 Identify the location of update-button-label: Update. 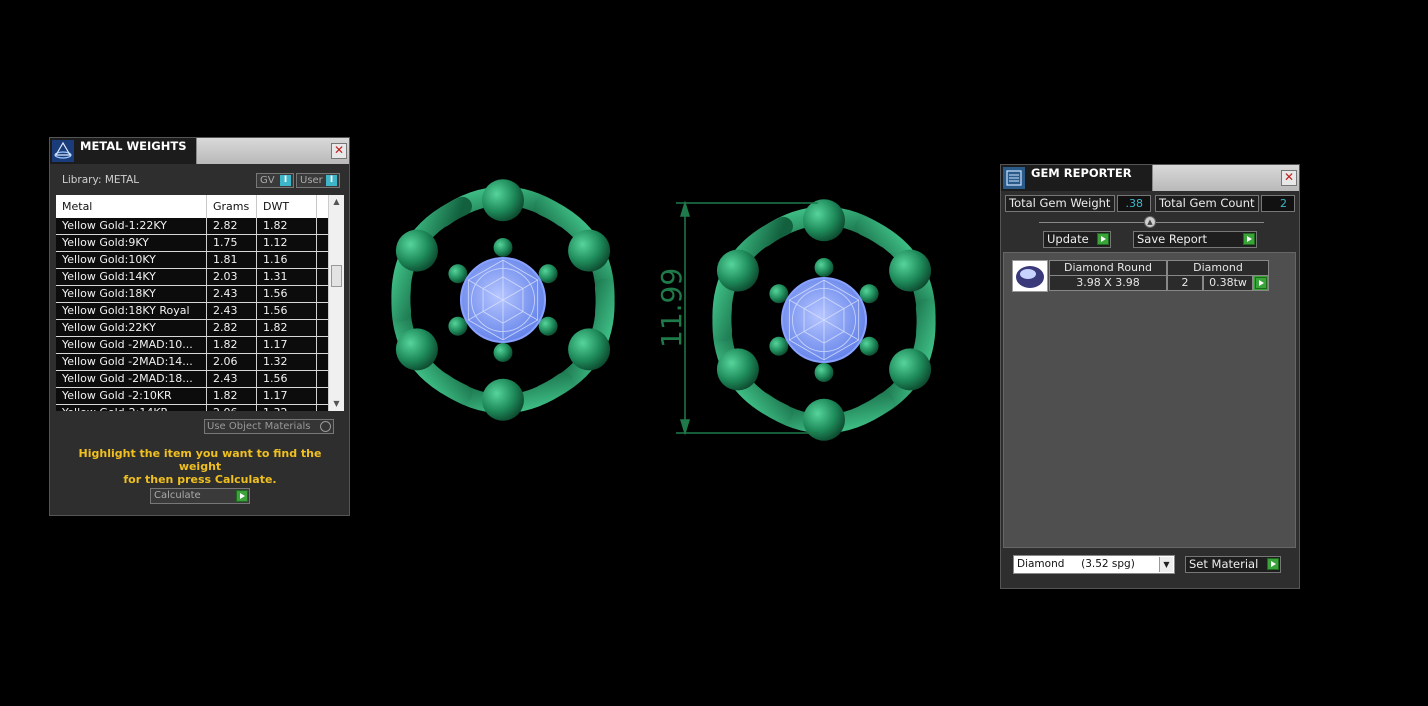
(1068, 239).